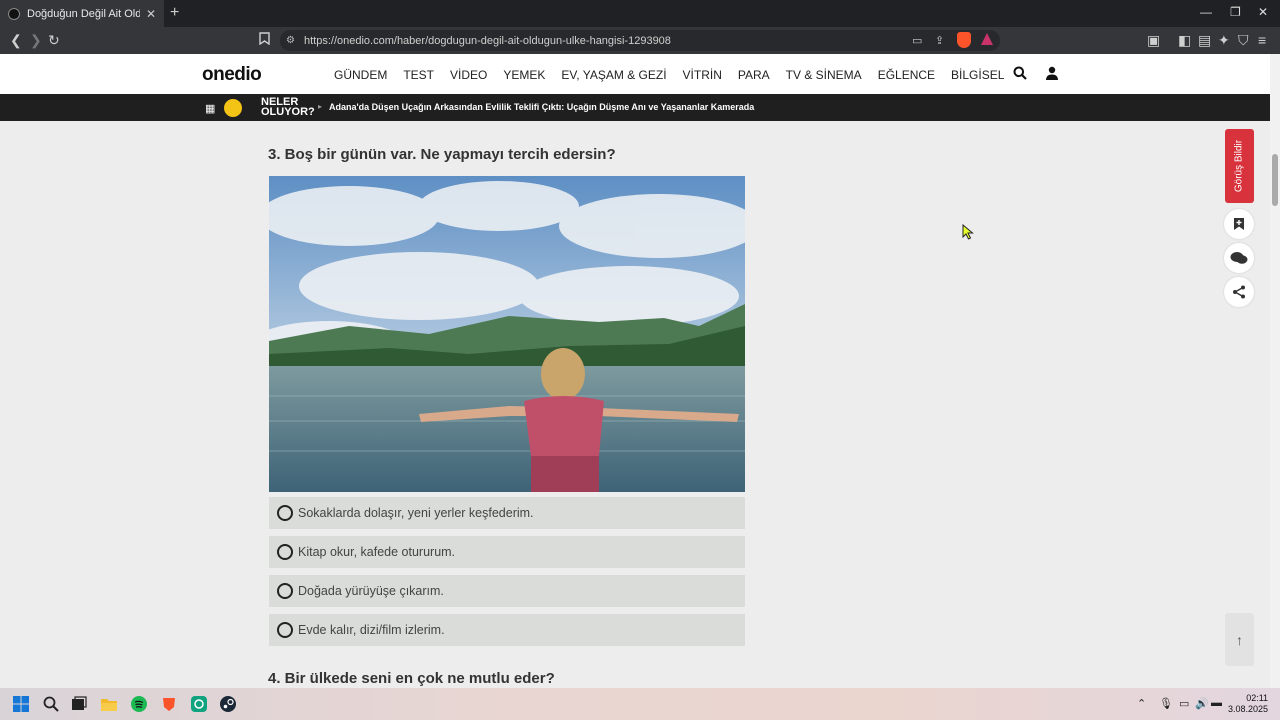 Image resolution: width=1280 pixels, height=720 pixels. I want to click on save-bookmark-button, so click(1239, 224).